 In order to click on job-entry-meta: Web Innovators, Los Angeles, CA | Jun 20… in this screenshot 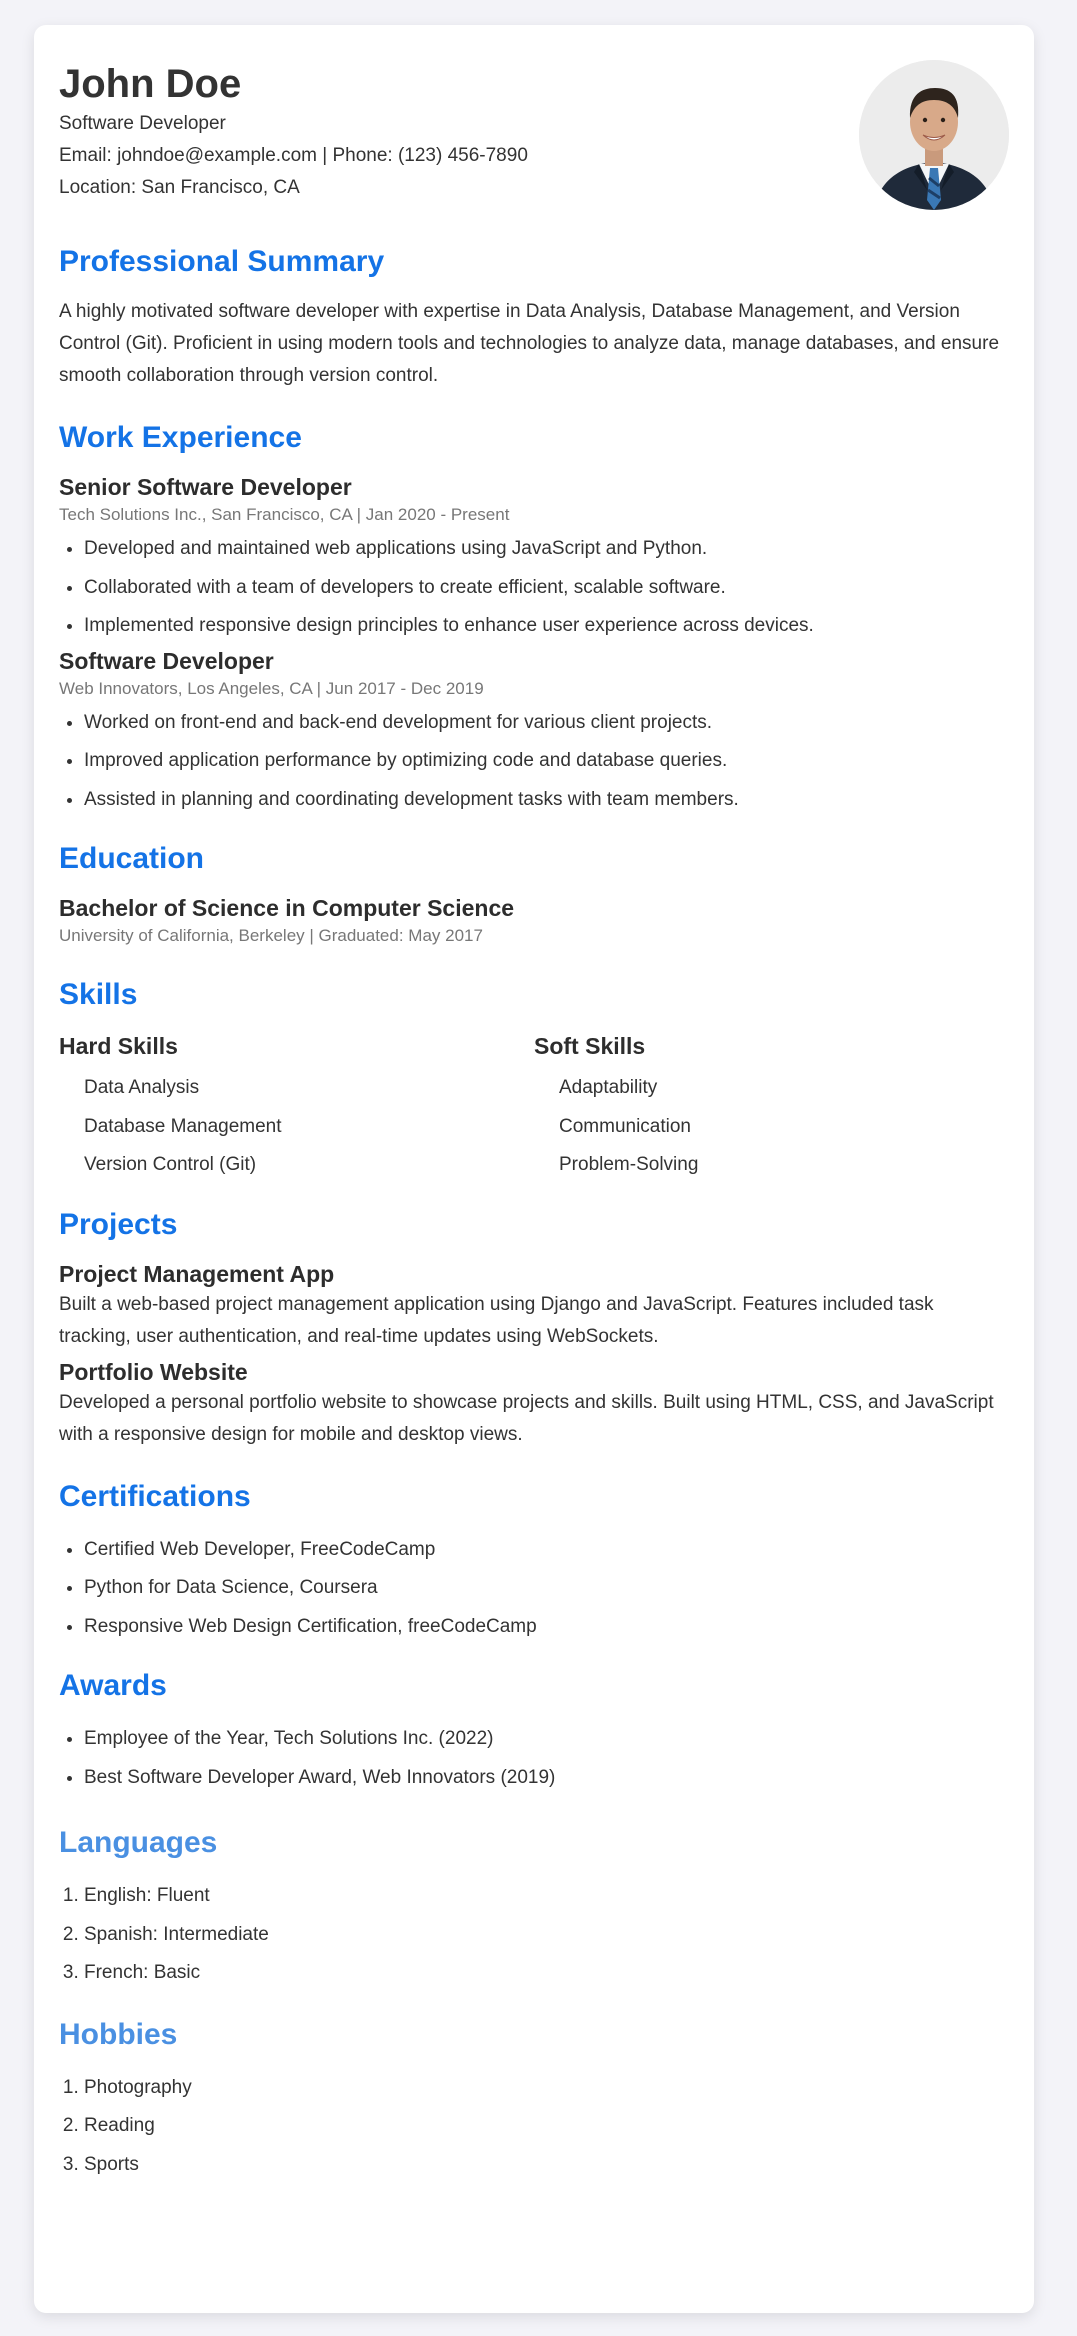, I will do `click(271, 688)`.